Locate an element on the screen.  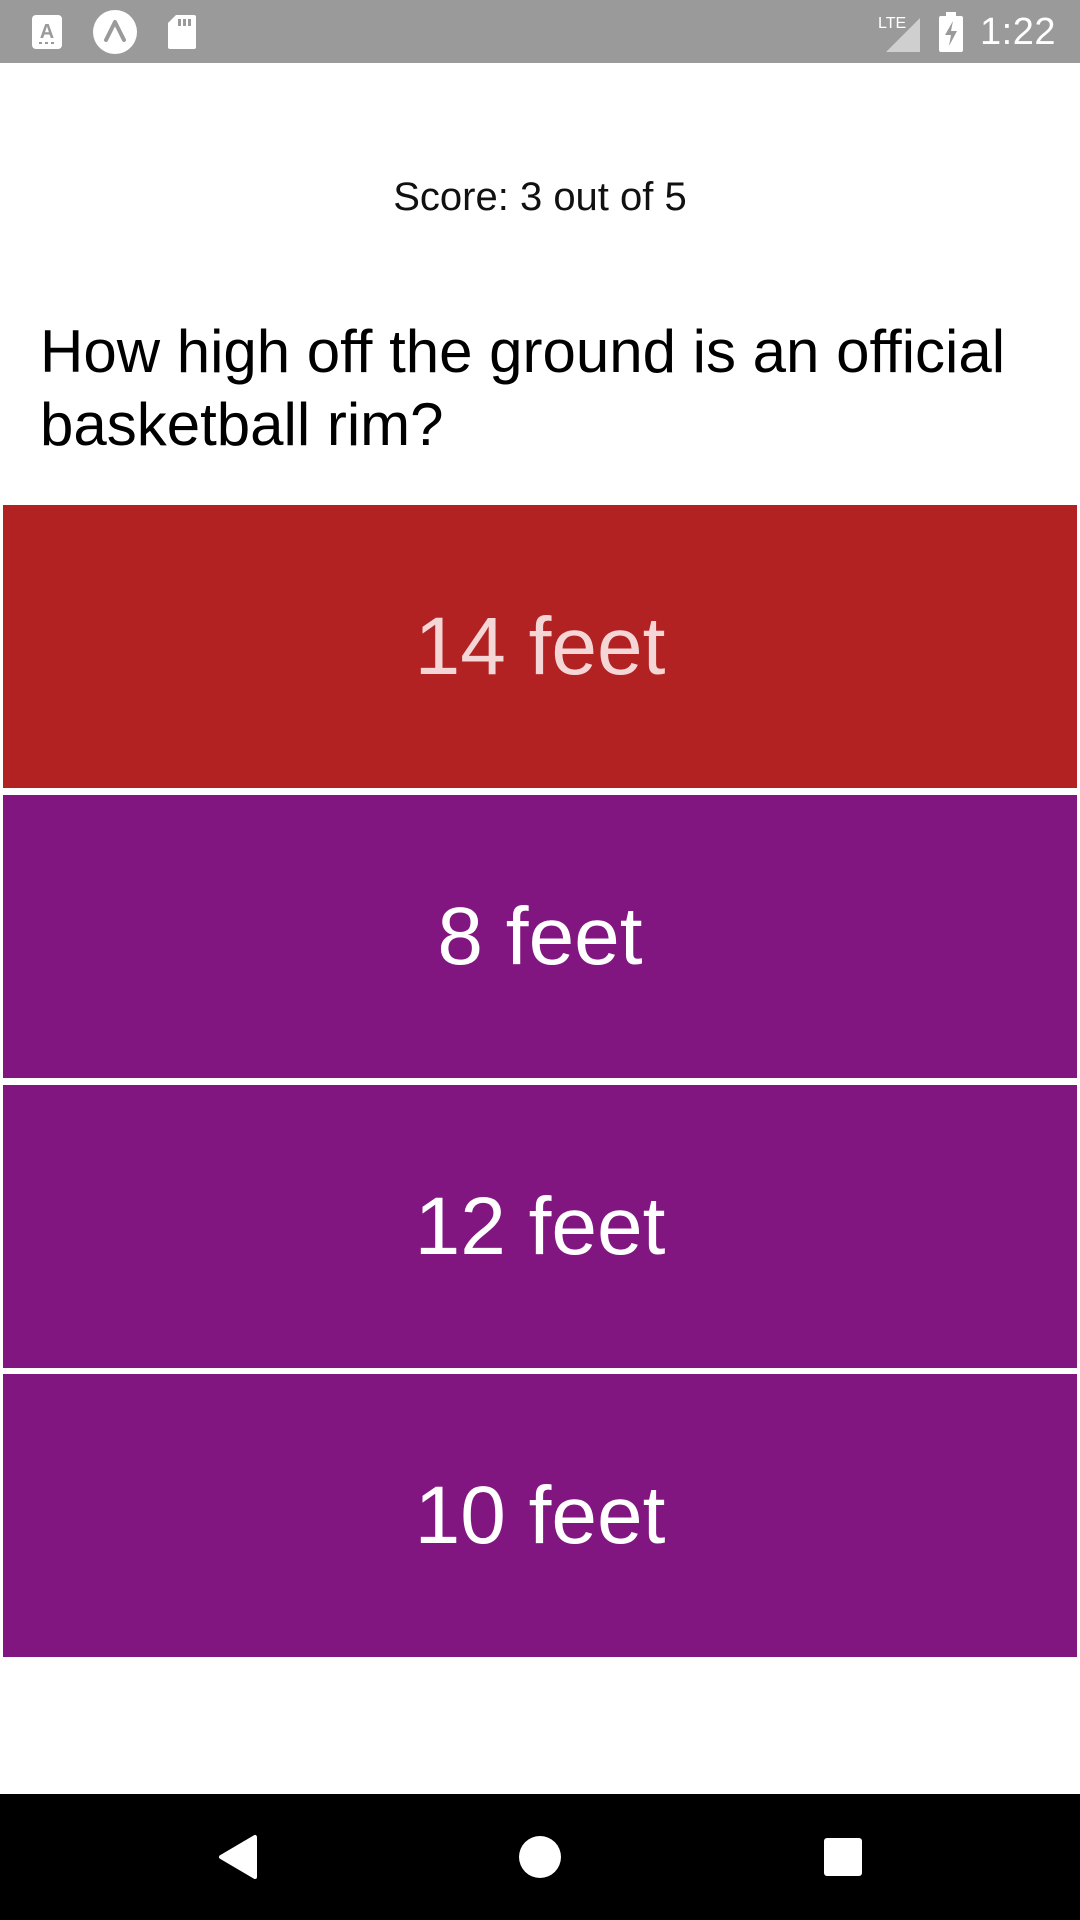
lte-signal-icon: LTE is located at coordinates (899, 32).